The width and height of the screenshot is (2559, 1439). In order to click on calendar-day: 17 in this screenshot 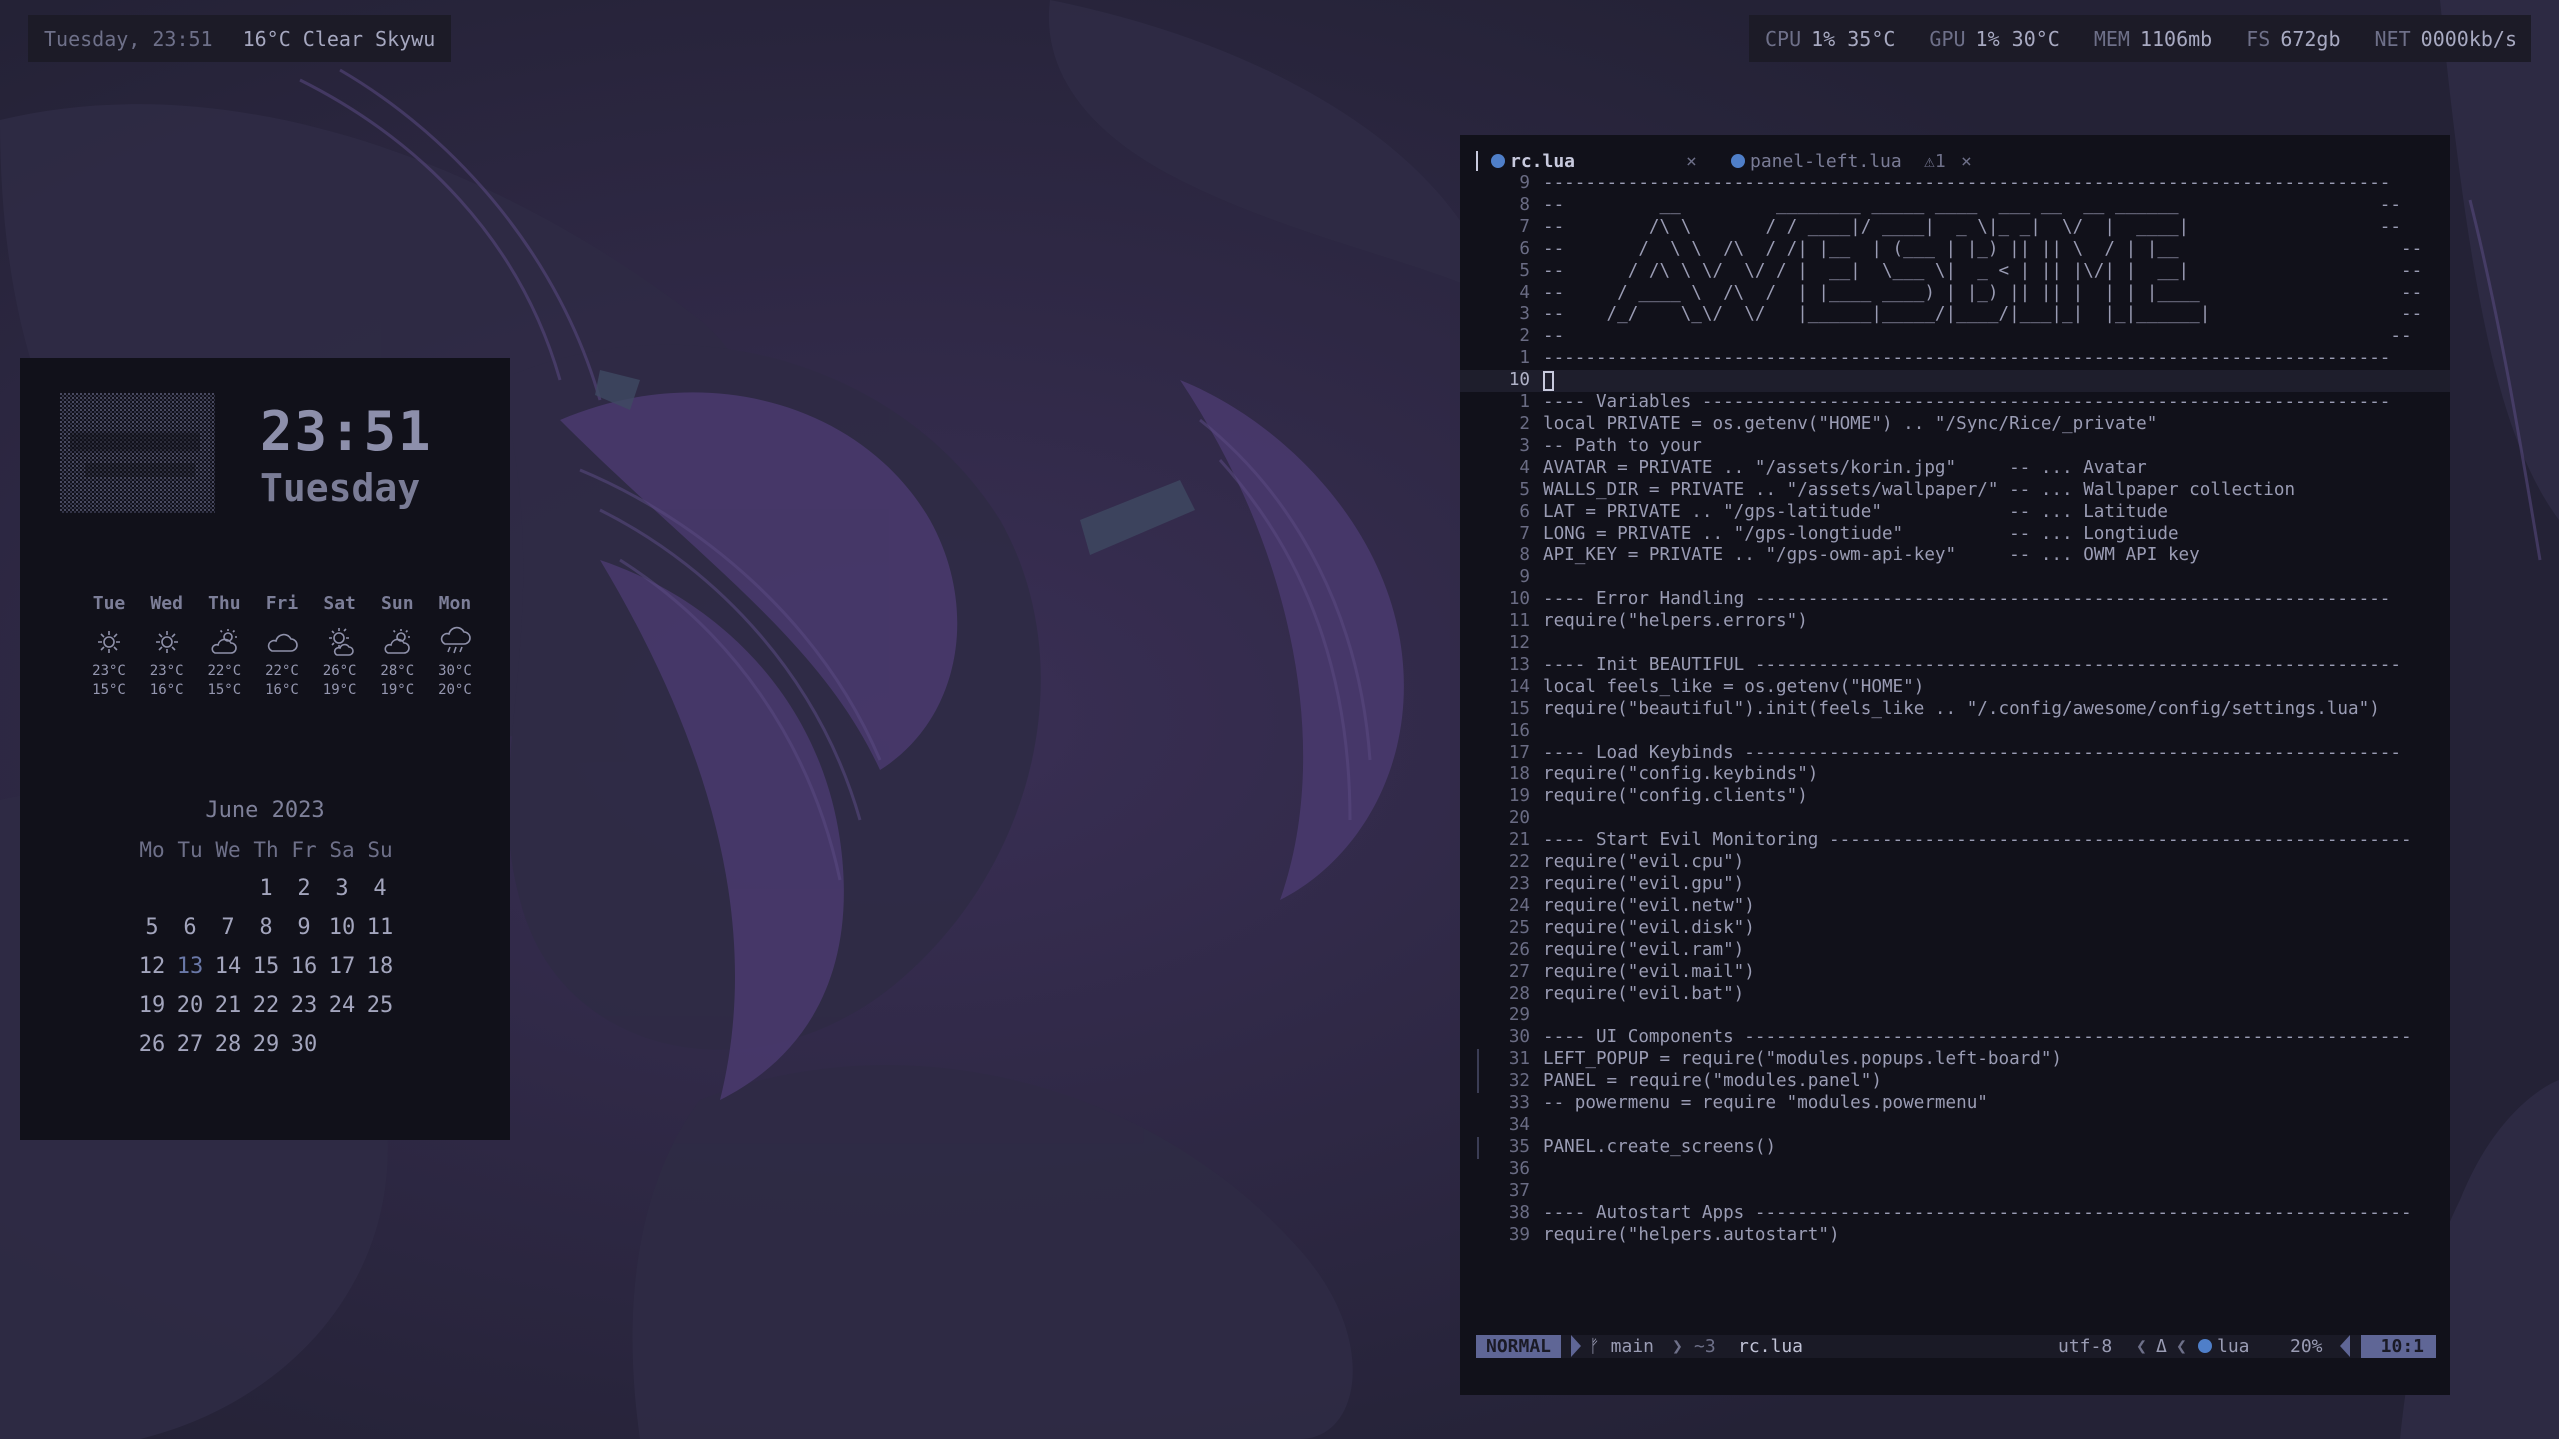, I will do `click(342, 973)`.